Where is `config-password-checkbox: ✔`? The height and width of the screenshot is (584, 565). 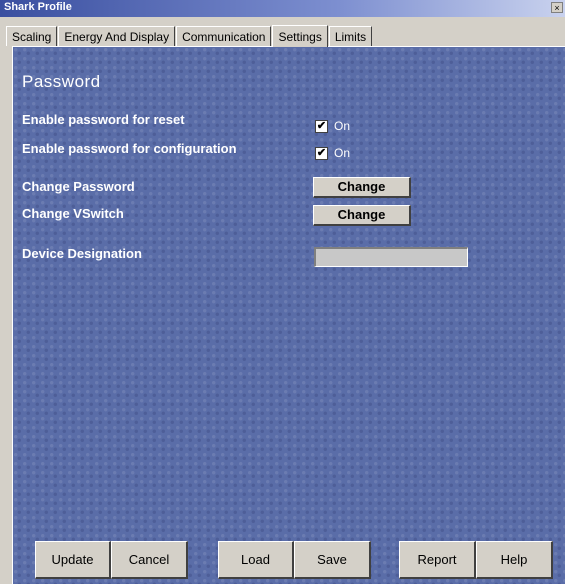
config-password-checkbox: ✔ is located at coordinates (321, 153).